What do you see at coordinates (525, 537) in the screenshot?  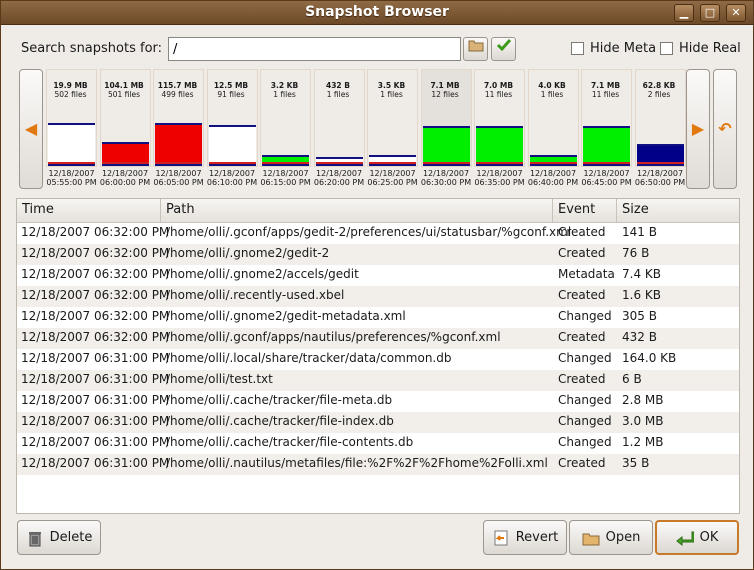 I see `revert-button: Revert` at bounding box center [525, 537].